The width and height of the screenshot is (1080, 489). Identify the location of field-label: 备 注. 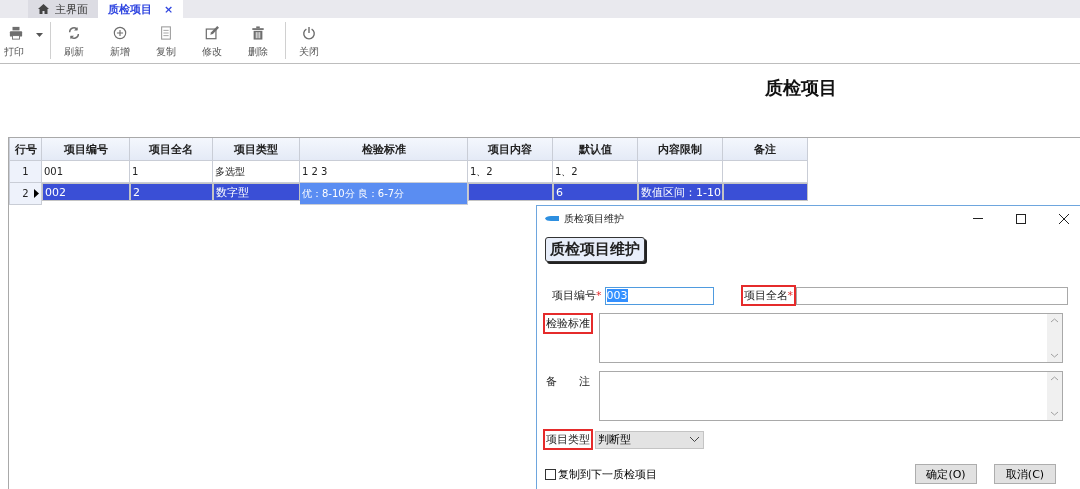
(568, 382).